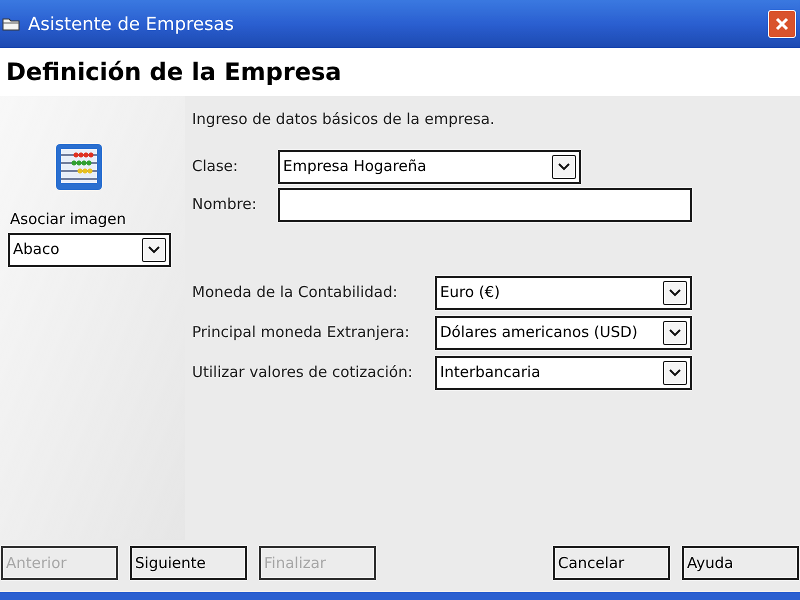 This screenshot has height=600, width=800. I want to click on page-heading: Definición de la Empresa, so click(174, 72).